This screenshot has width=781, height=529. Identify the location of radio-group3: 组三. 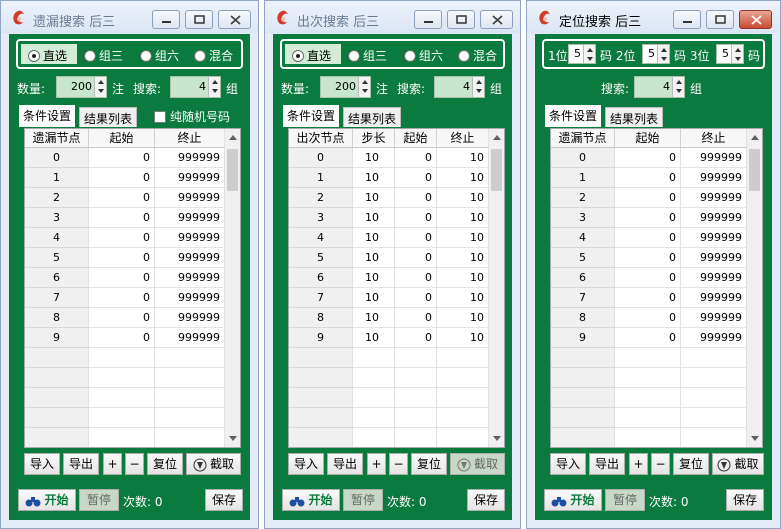
(103, 55).